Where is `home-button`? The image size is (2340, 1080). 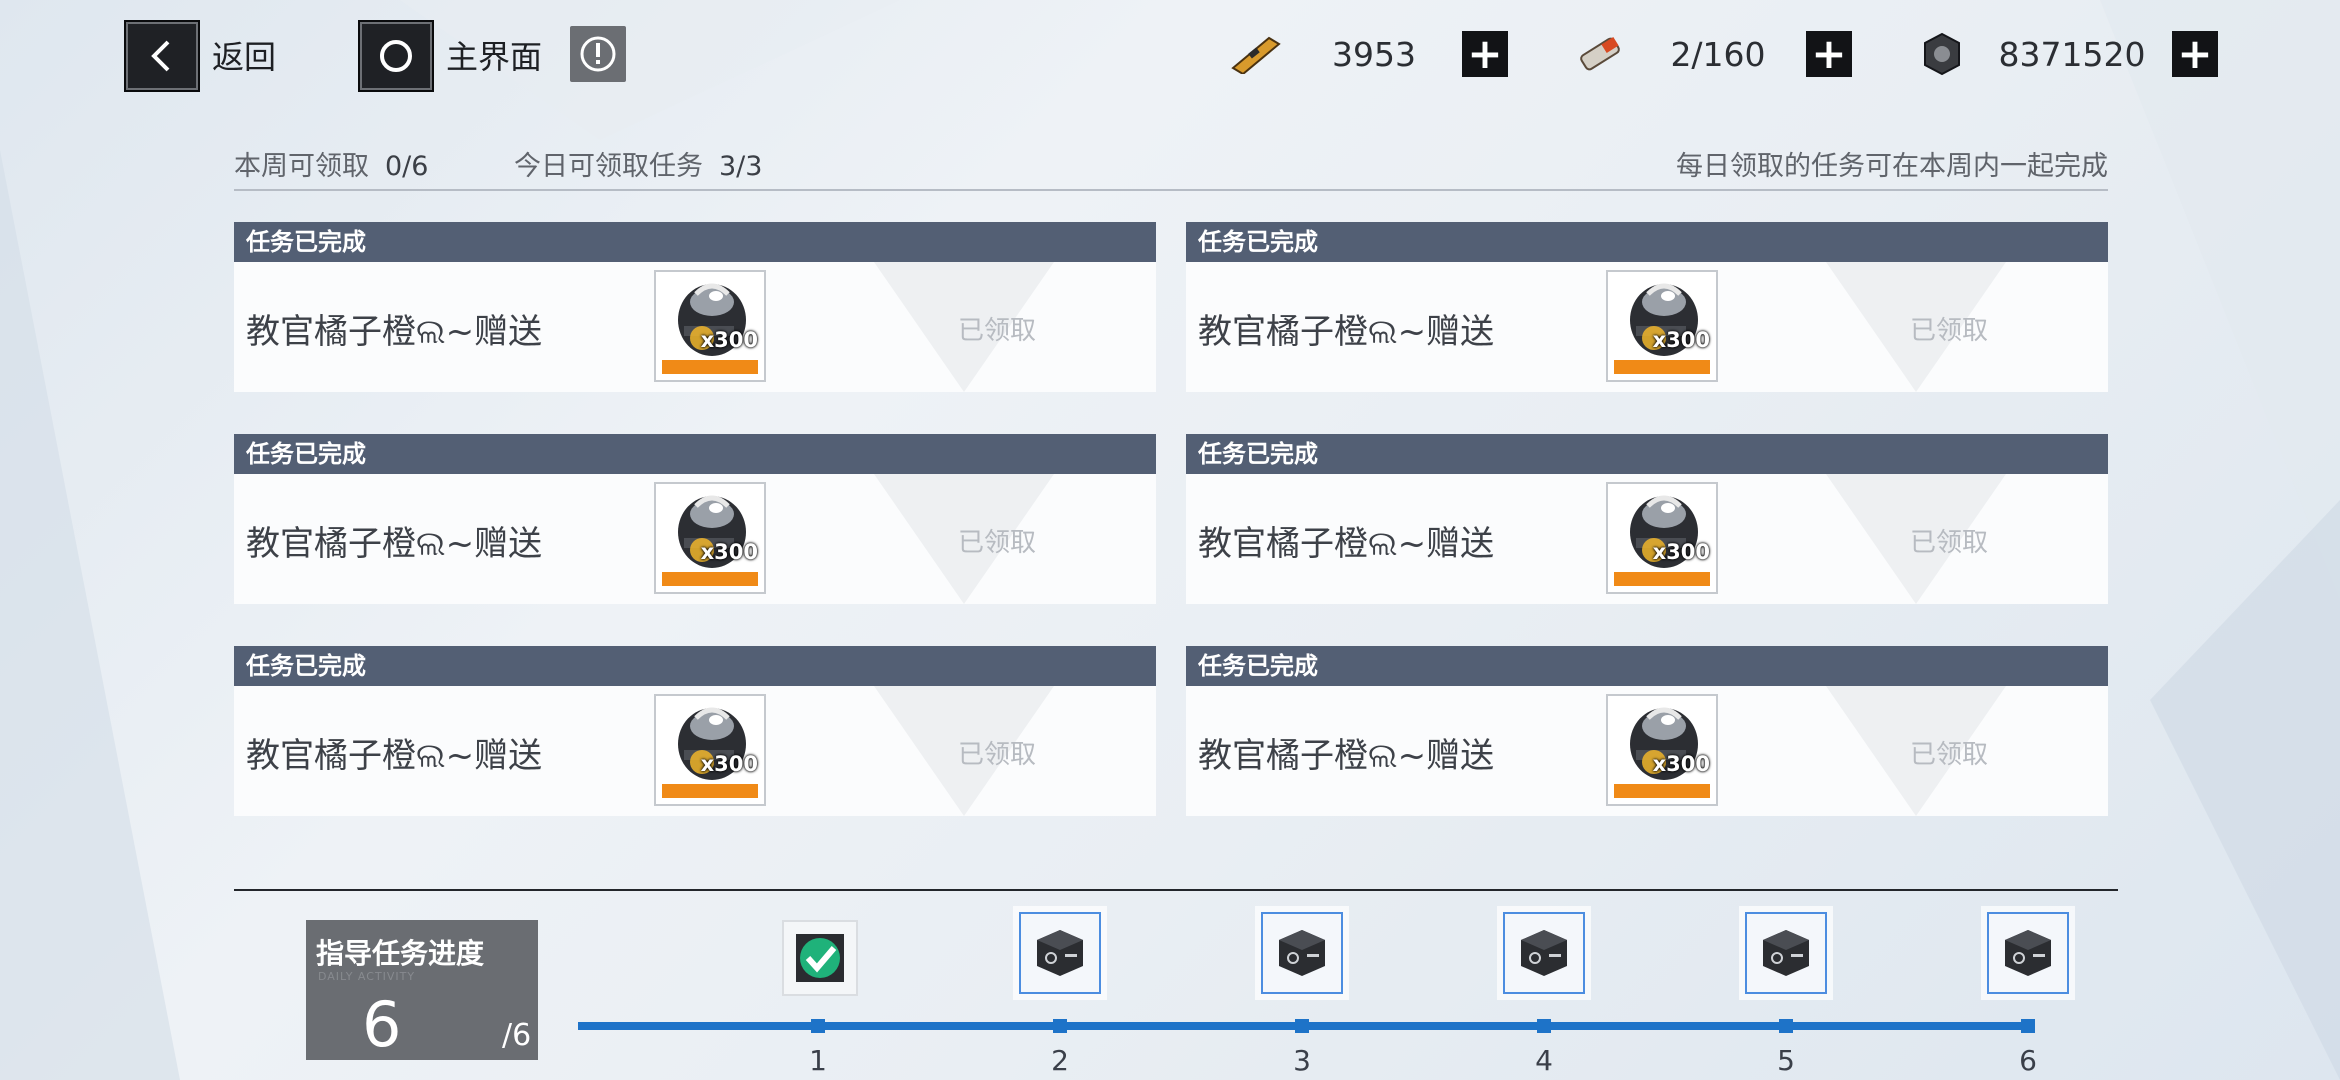
home-button is located at coordinates (396, 56).